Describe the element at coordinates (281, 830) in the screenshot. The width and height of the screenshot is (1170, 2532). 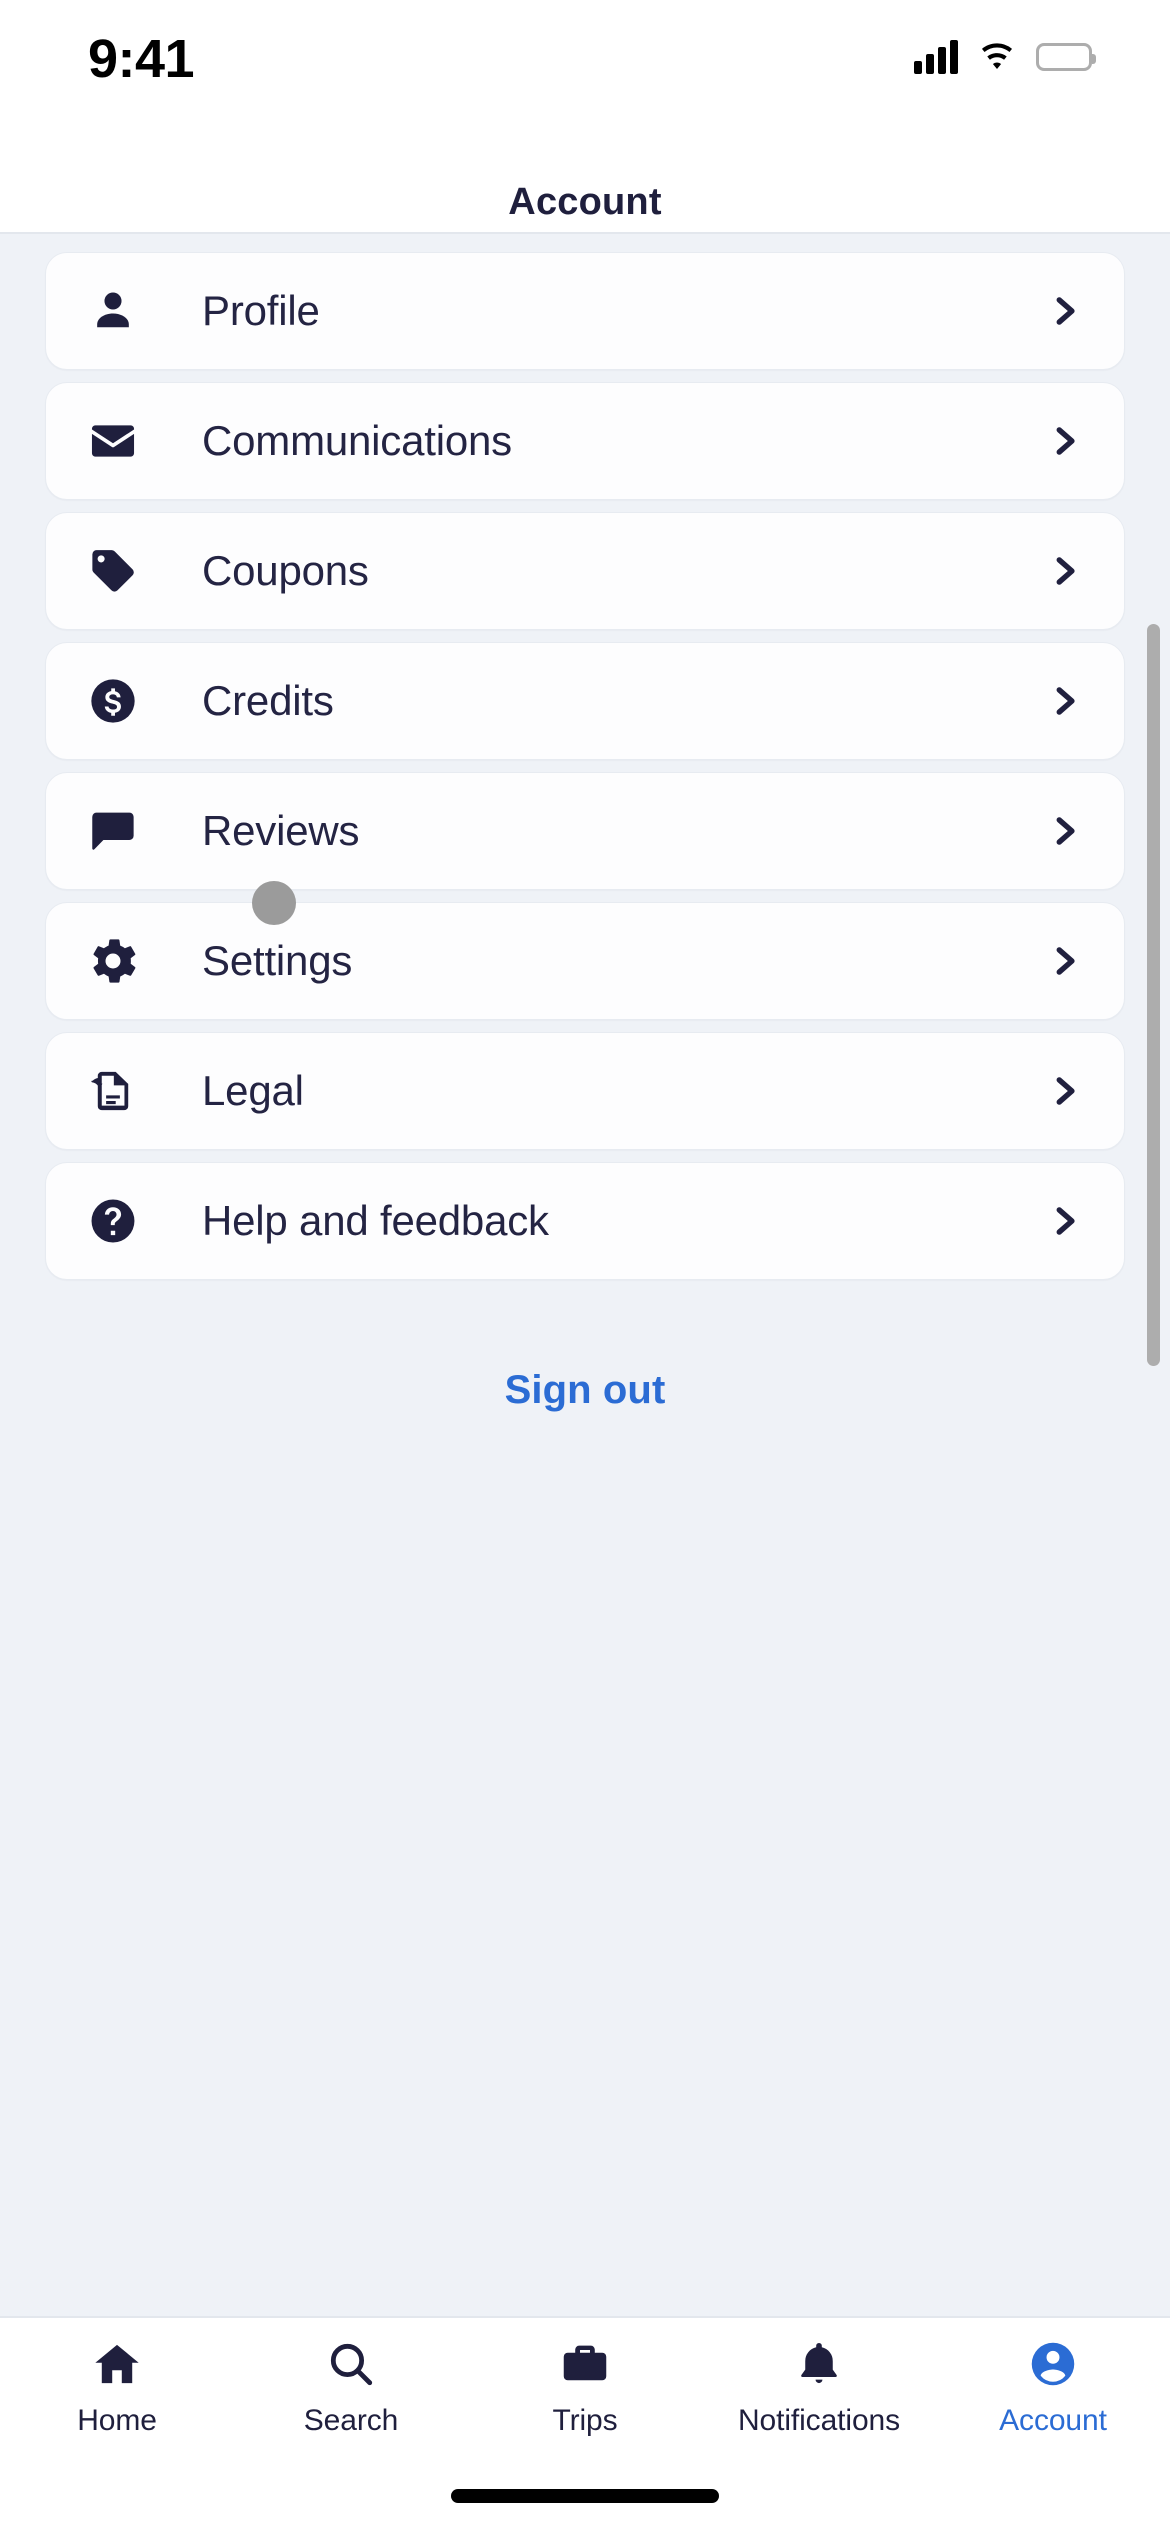
I see `menu-item-label: Reviews` at that location.